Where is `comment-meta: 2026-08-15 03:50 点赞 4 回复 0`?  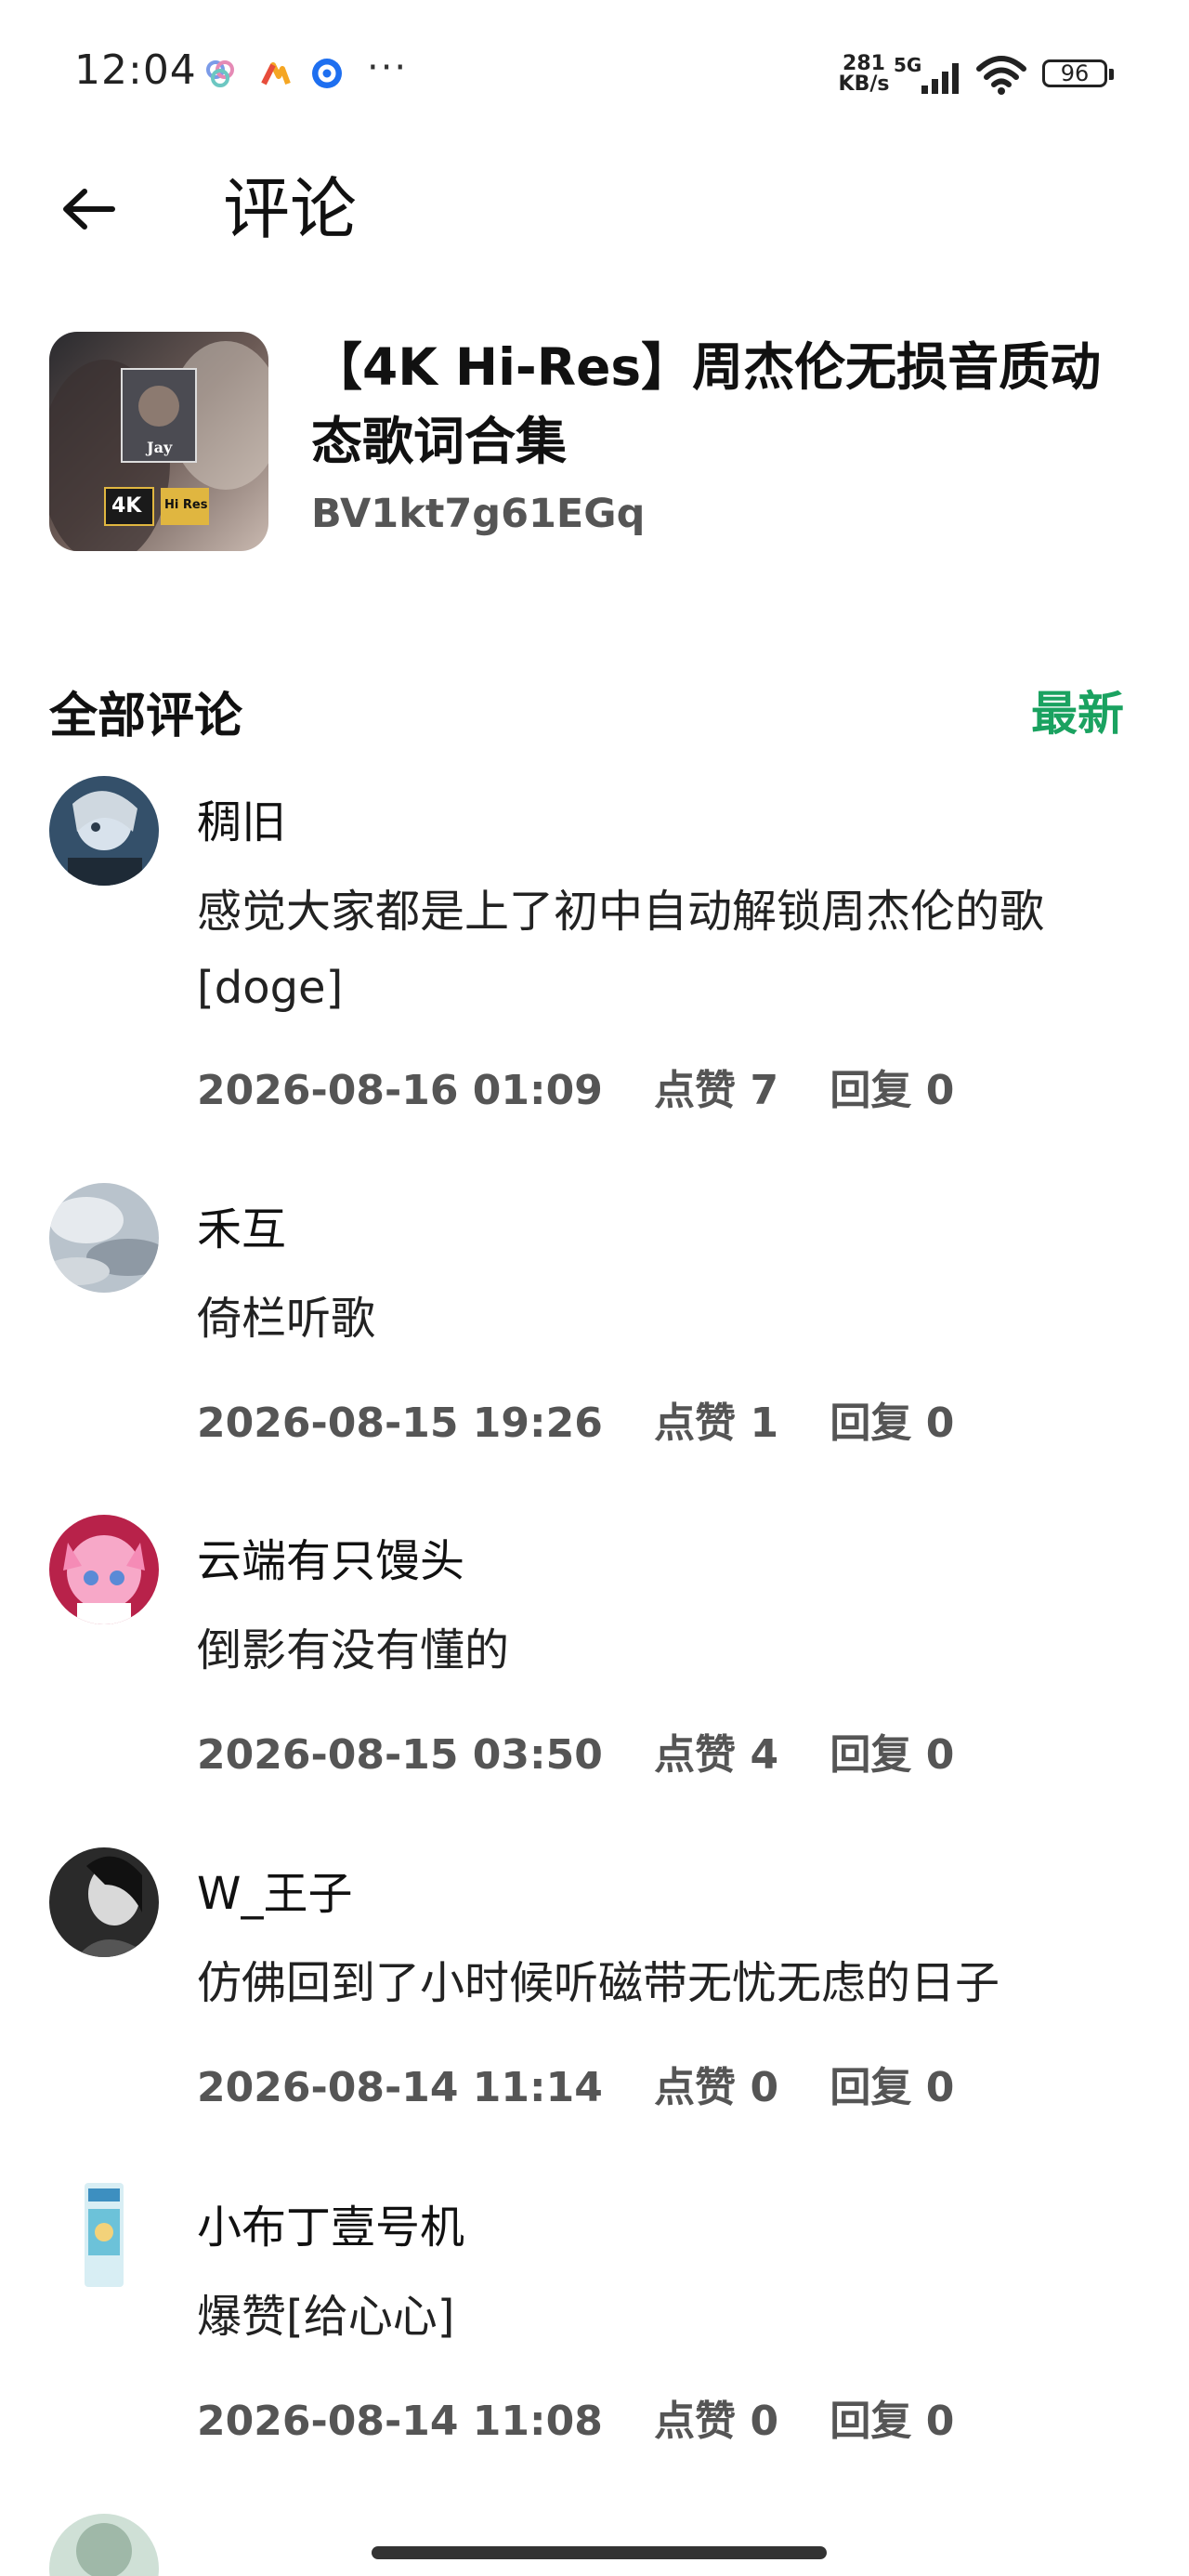
comment-meta: 2026-08-15 03:50 点赞 4 回复 0 is located at coordinates (575, 1751).